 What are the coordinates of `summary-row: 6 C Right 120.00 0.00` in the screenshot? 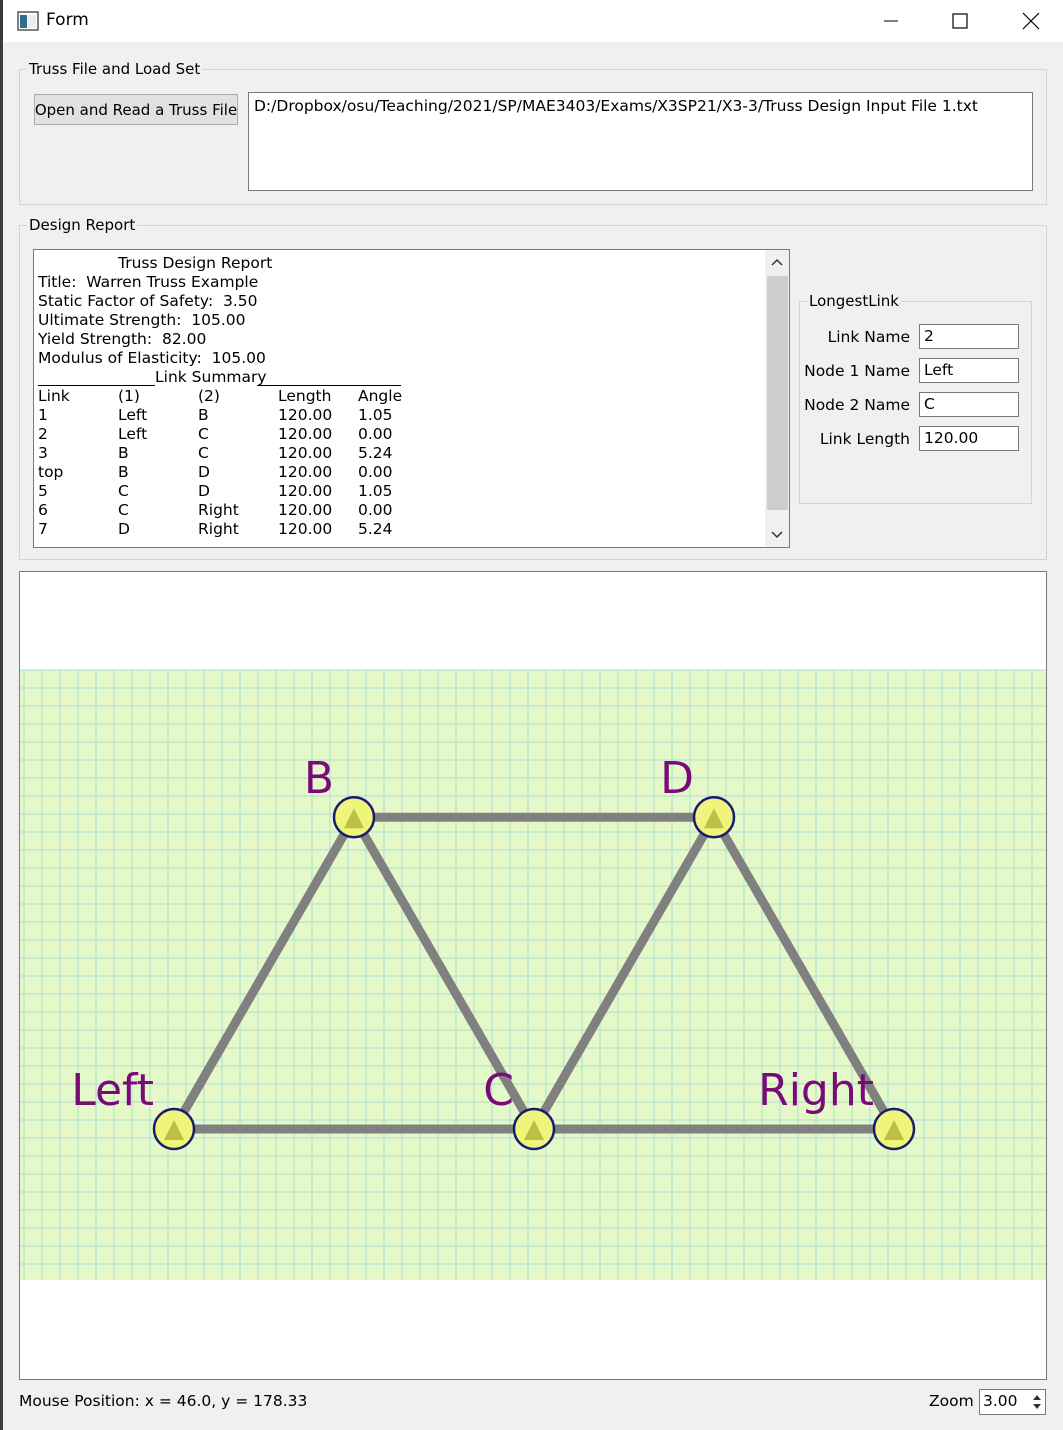 It's located at (215, 510).